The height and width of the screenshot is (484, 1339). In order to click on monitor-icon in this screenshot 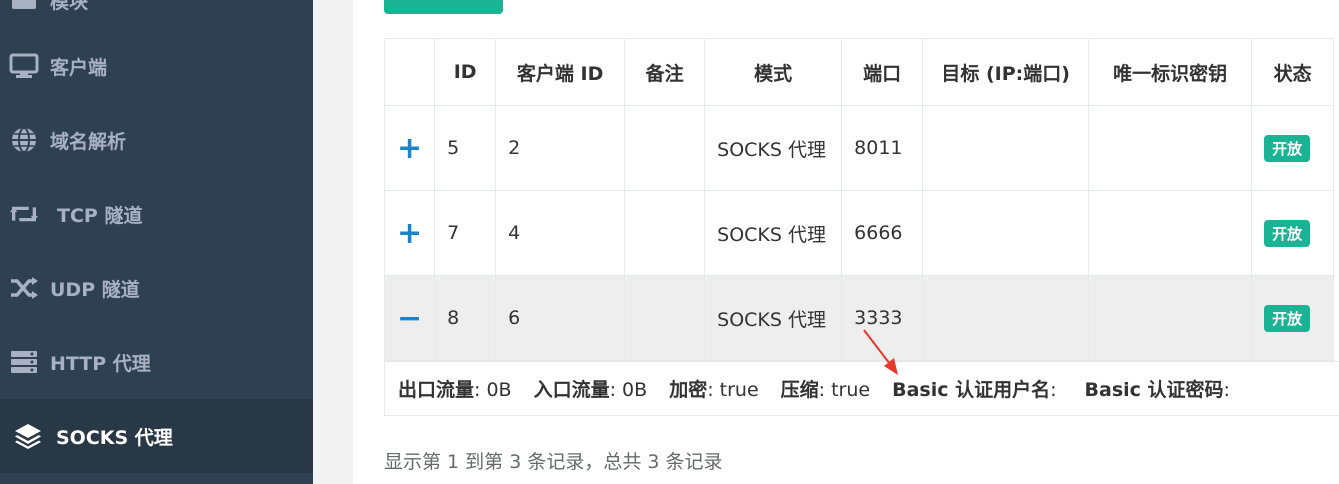, I will do `click(24, 66)`.